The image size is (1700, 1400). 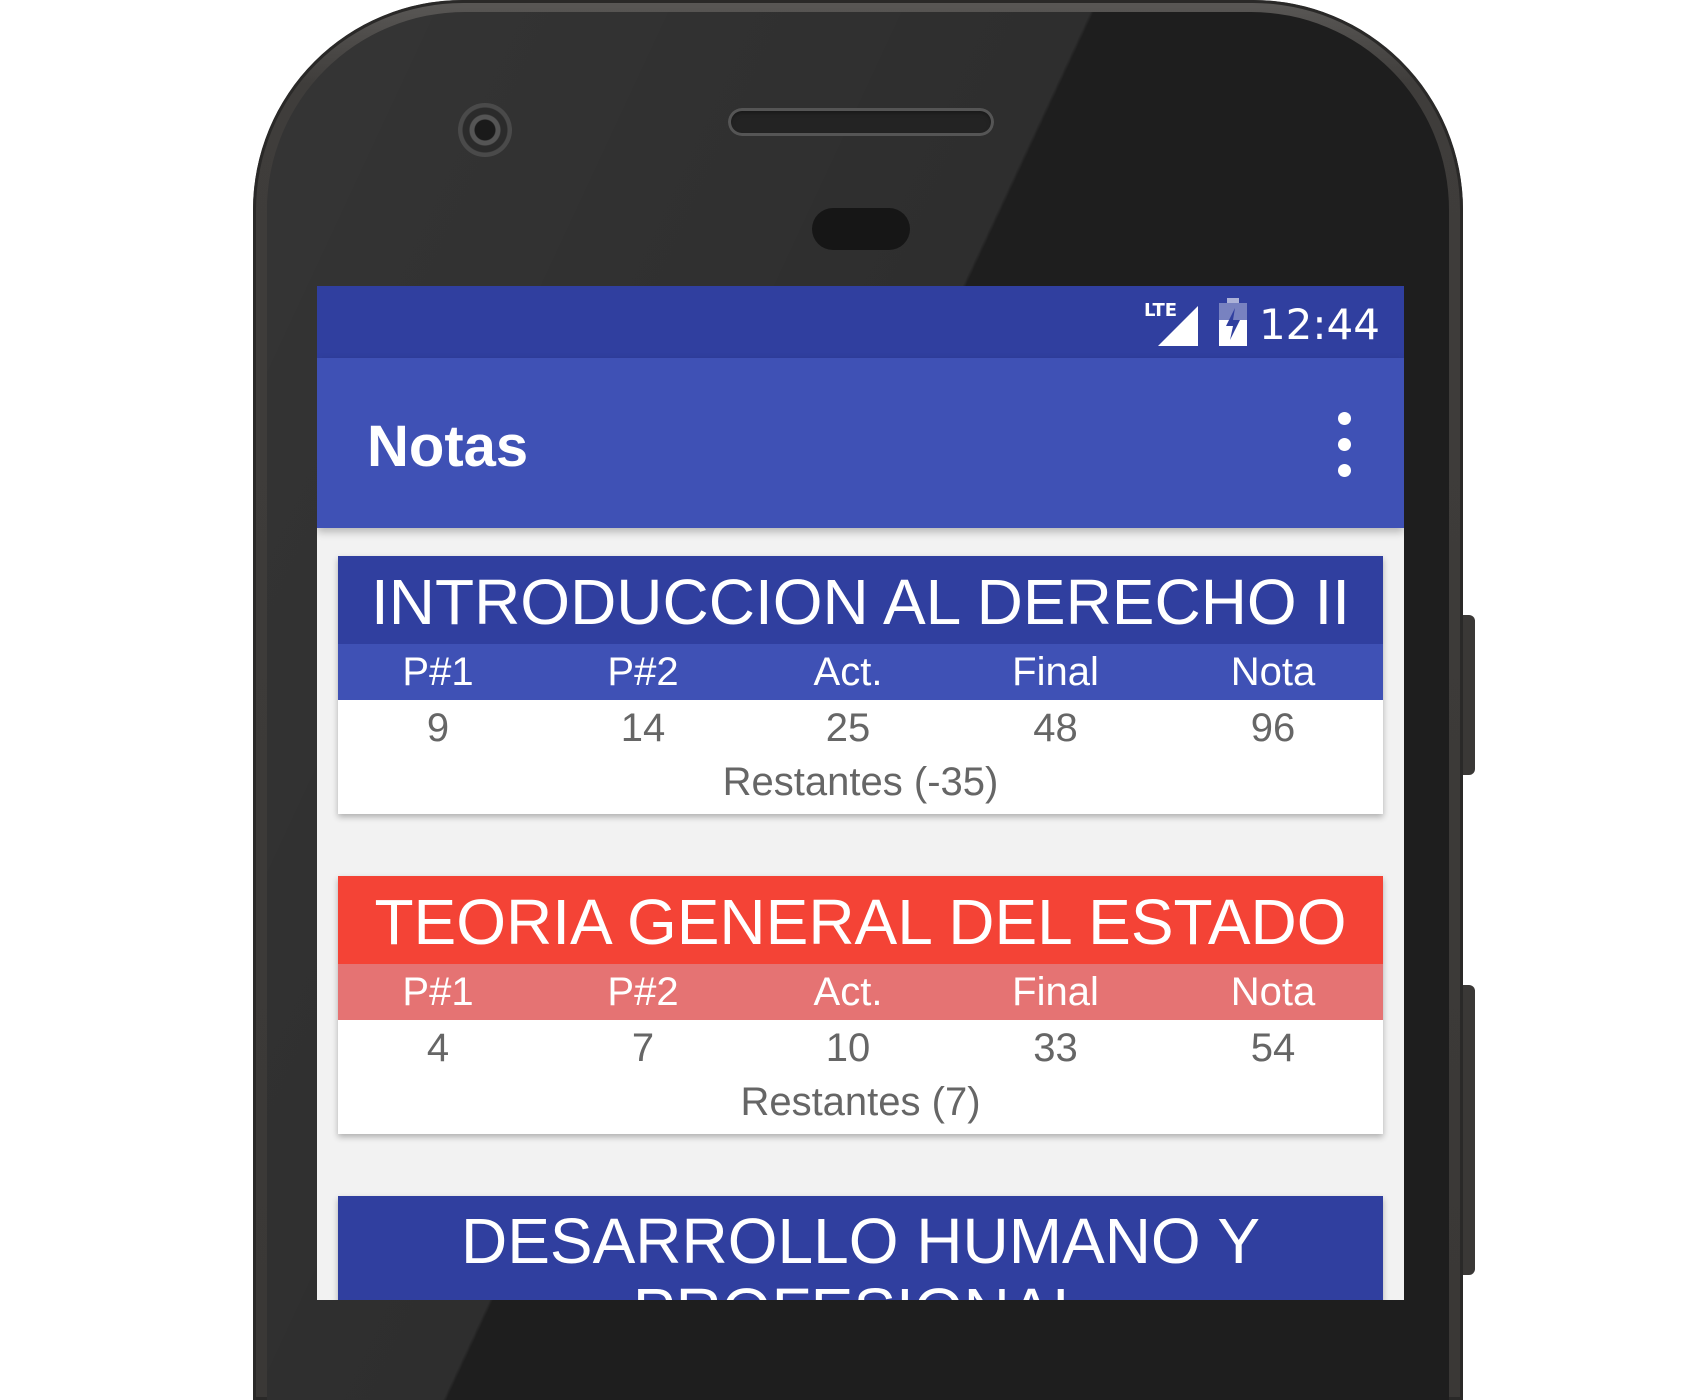 What do you see at coordinates (860, 1241) in the screenshot?
I see `course-title-line: DESARROLLO HUMANO Y` at bounding box center [860, 1241].